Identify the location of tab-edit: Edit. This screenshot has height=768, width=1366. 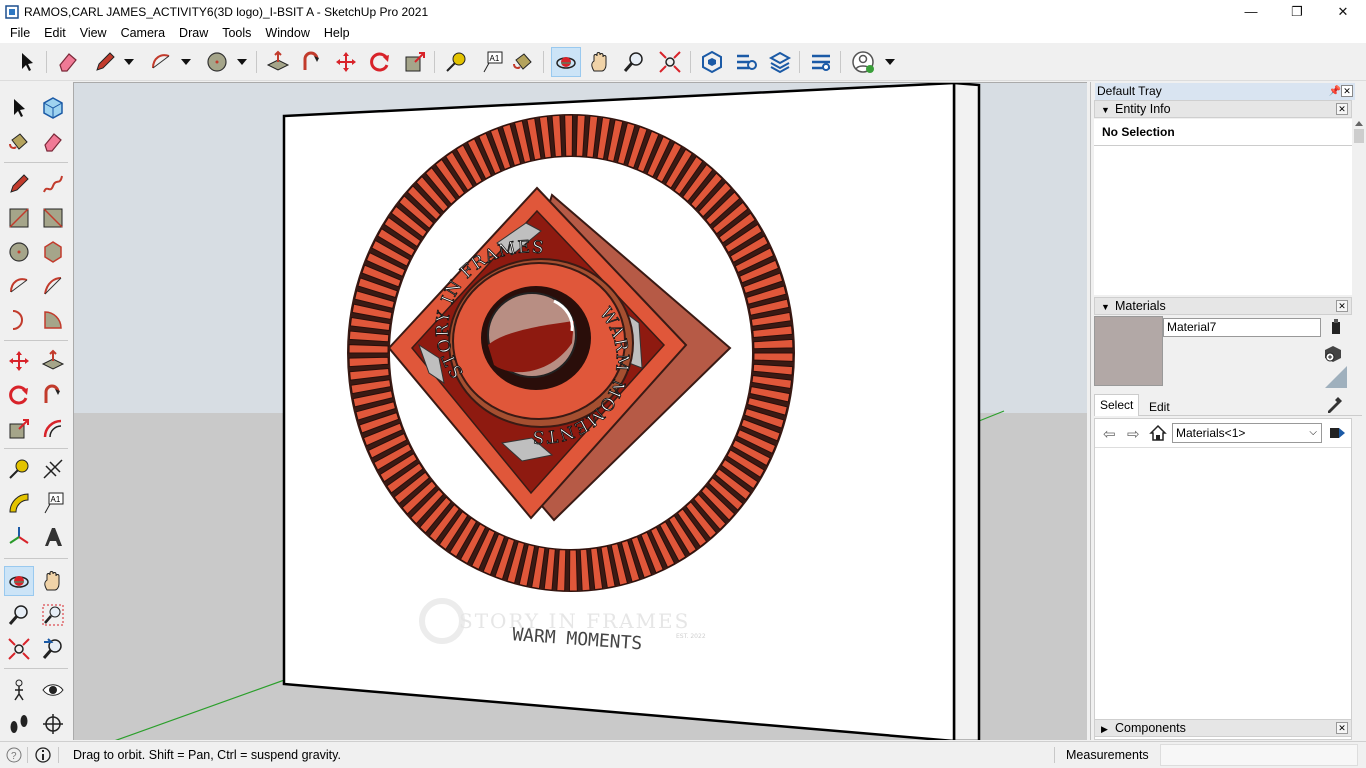
(1159, 407).